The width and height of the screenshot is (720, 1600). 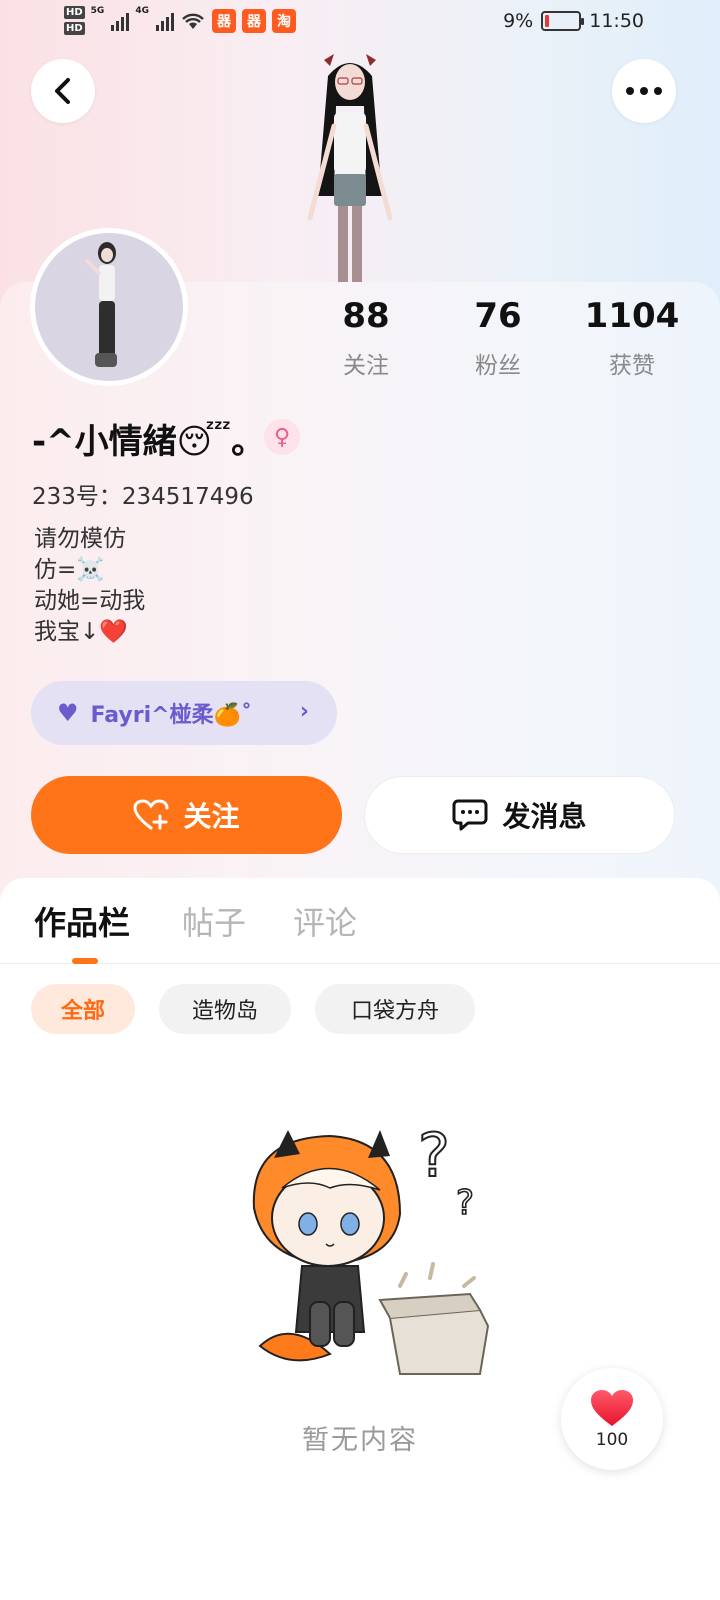 I want to click on avatar, so click(x=109, y=307).